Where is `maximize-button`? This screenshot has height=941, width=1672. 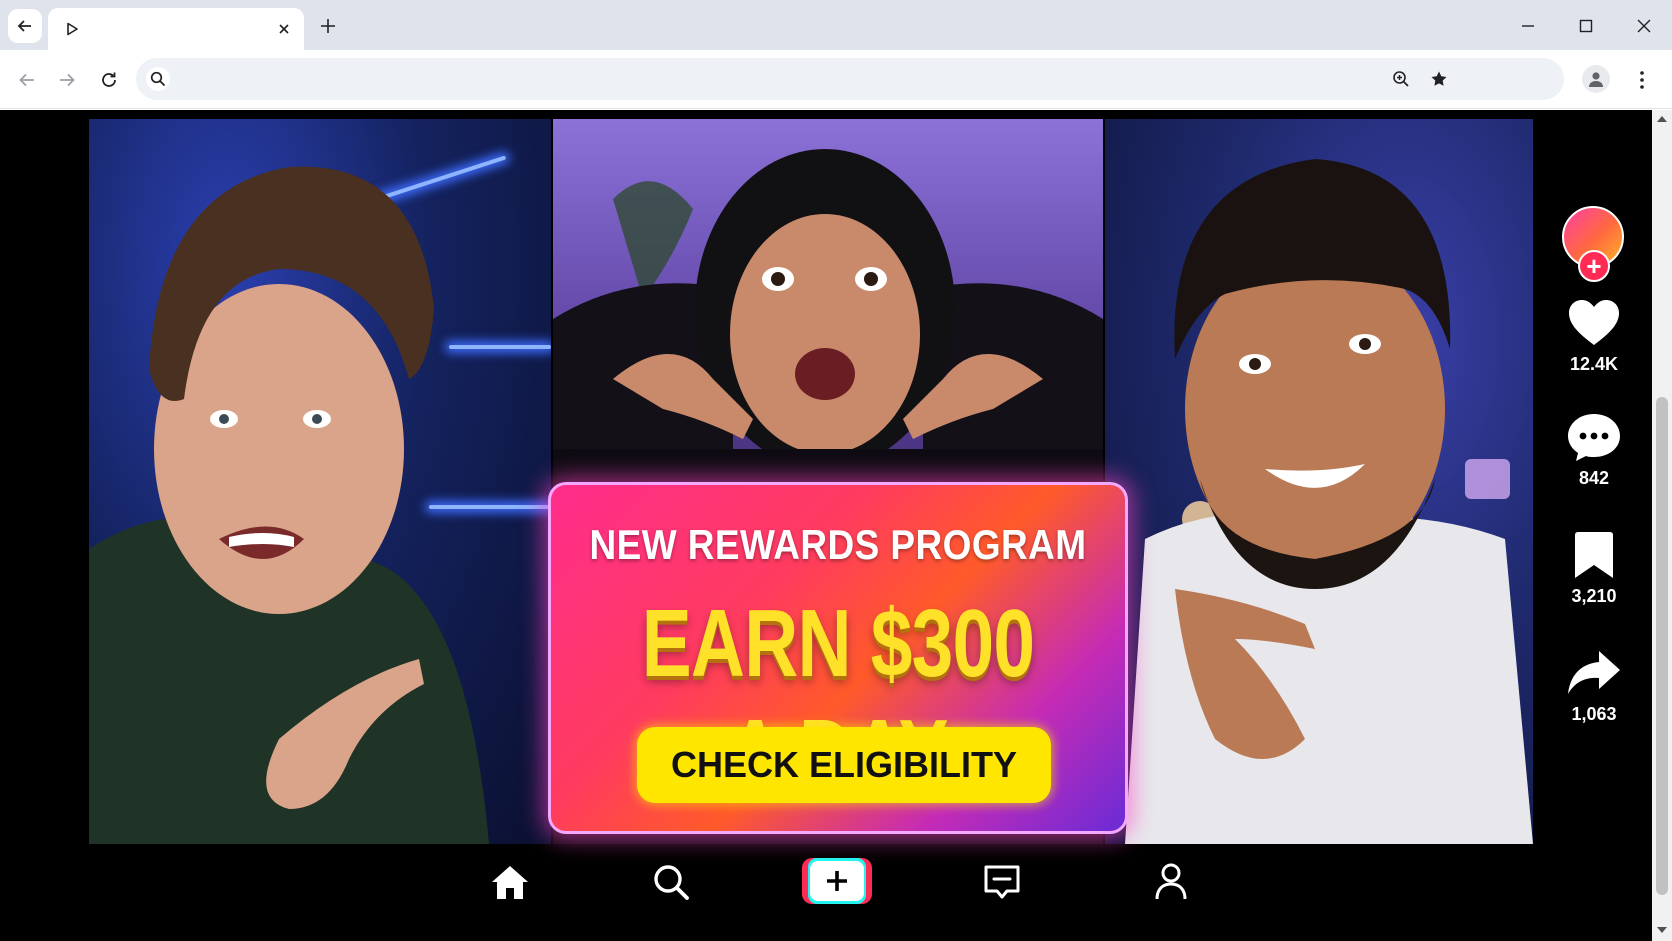 maximize-button is located at coordinates (1586, 26).